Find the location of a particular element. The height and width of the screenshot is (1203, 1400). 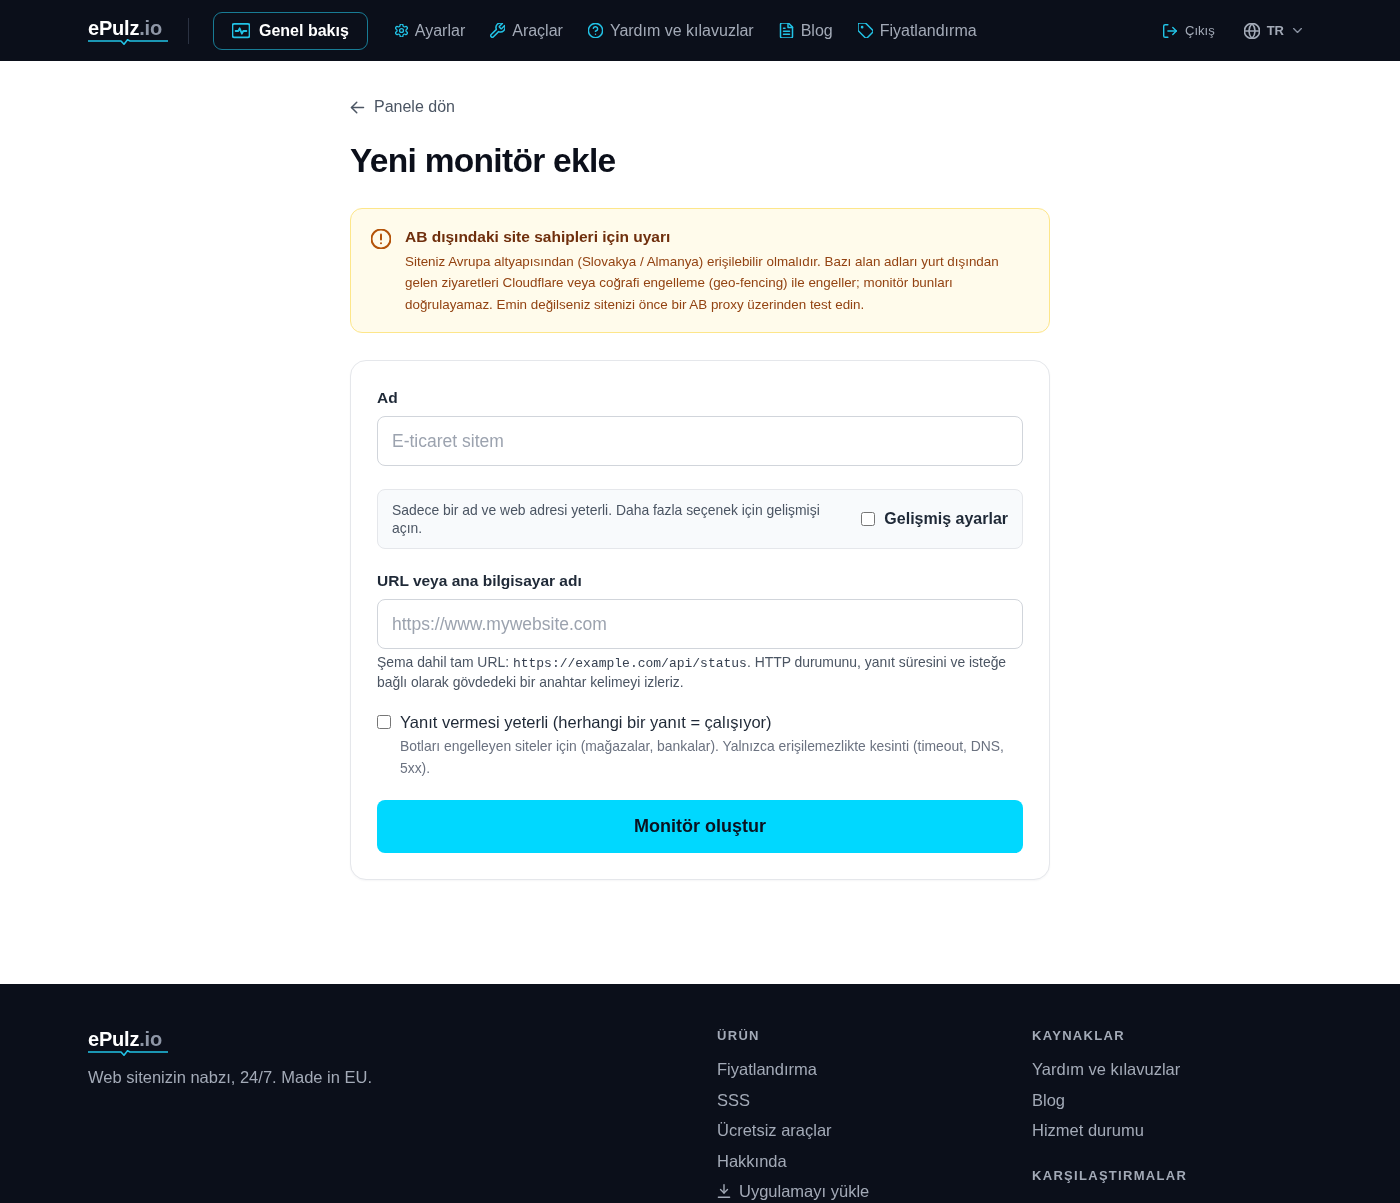

footer-link: Fiyatlandırma is located at coordinates (767, 1069).